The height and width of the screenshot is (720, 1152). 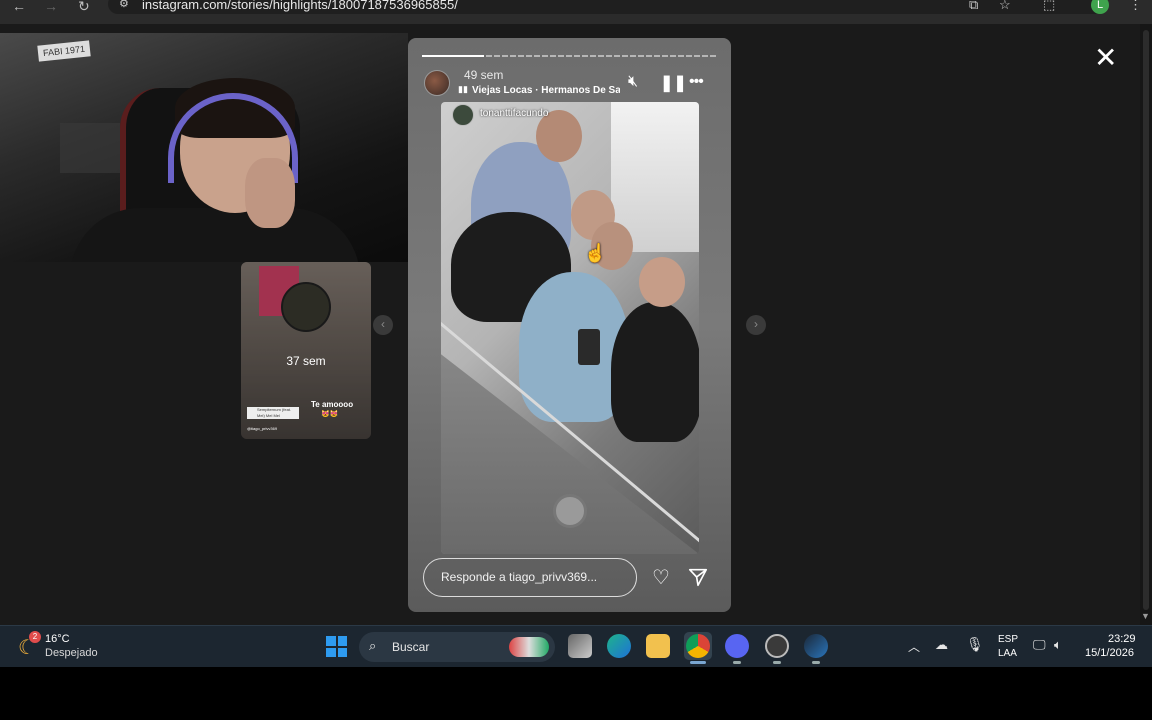 I want to click on like-heart-icon: ♡, so click(x=661, y=577).